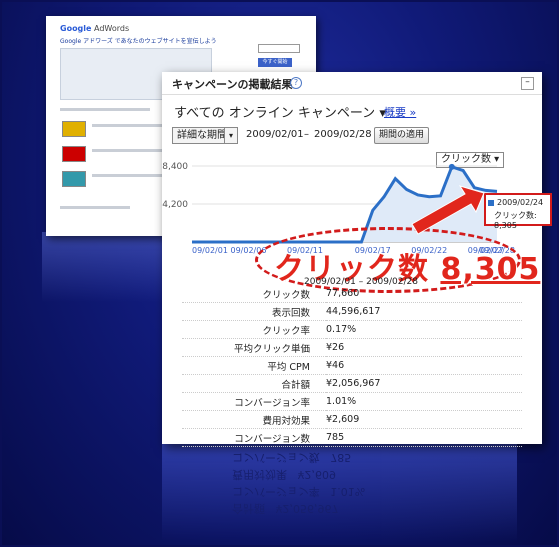  Describe the element at coordinates (292, 457) in the screenshot. I see `reflection-row-text: コンバージョン数 785` at that location.